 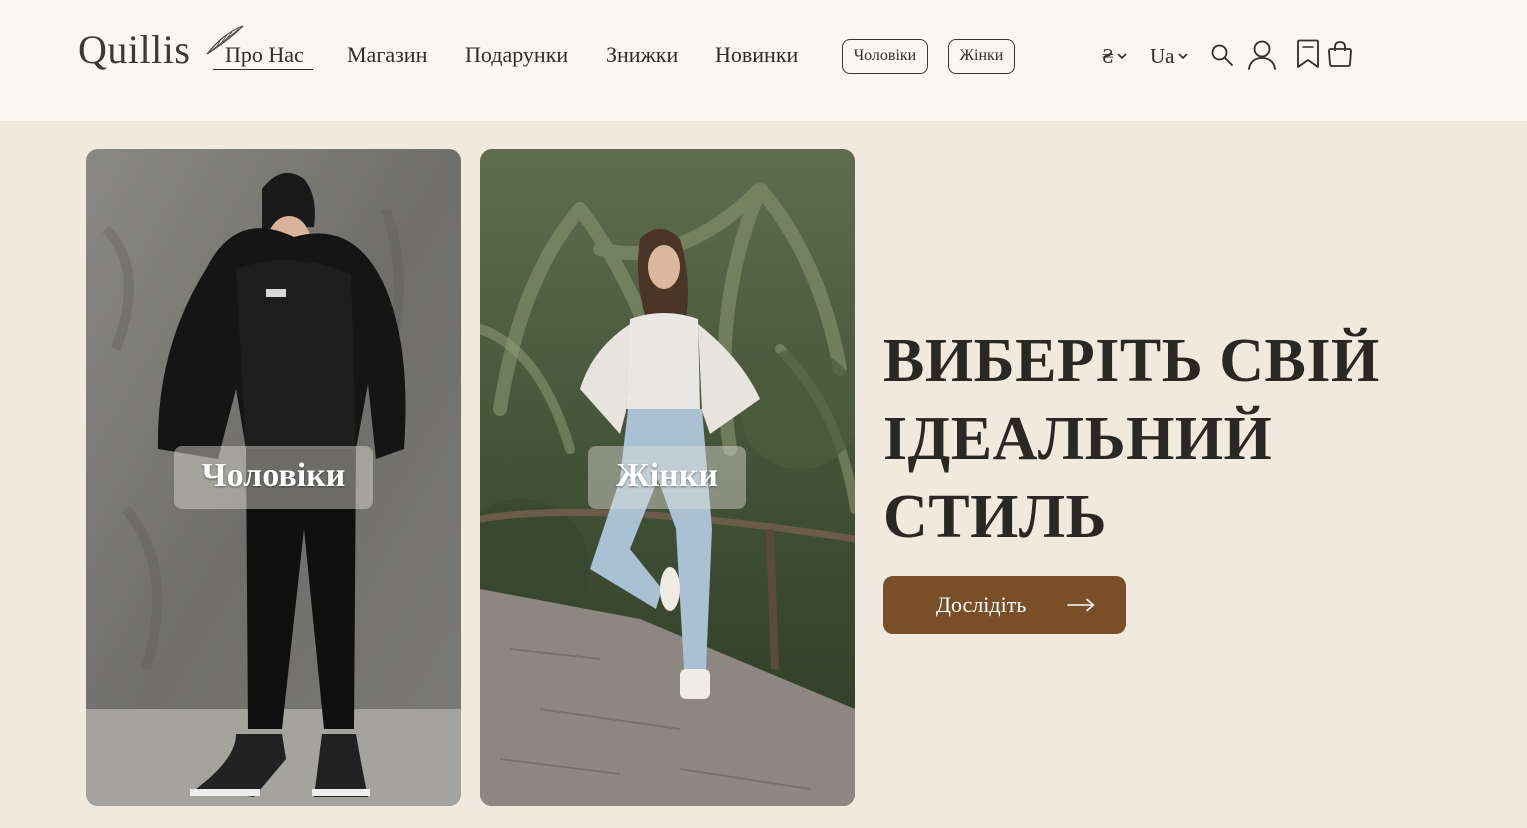 I want to click on arrow-right-icon, so click(x=1081, y=605).